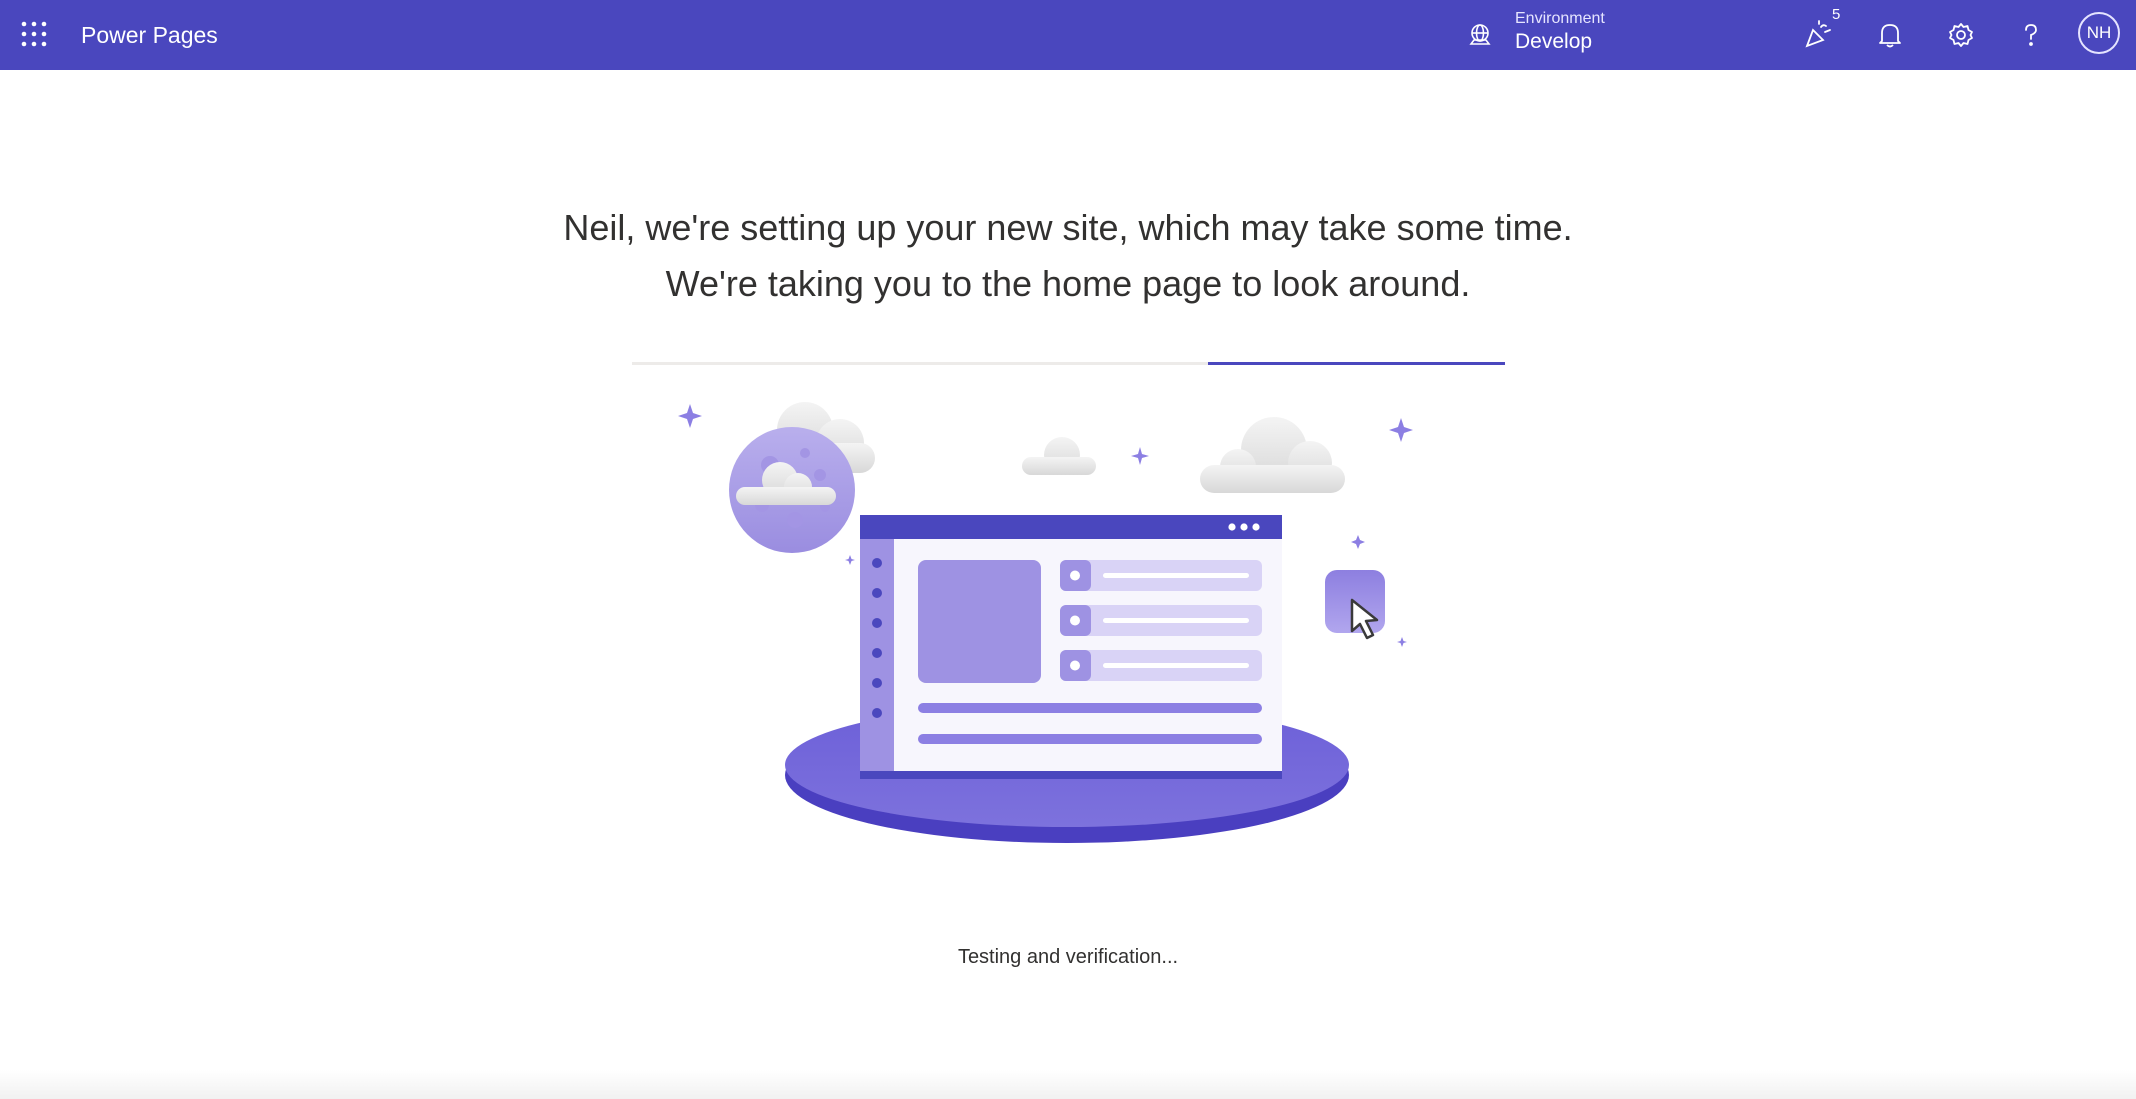 The image size is (2136, 1099). Describe the element at coordinates (1836, 14) in the screenshot. I see `celebration-badge: 5` at that location.